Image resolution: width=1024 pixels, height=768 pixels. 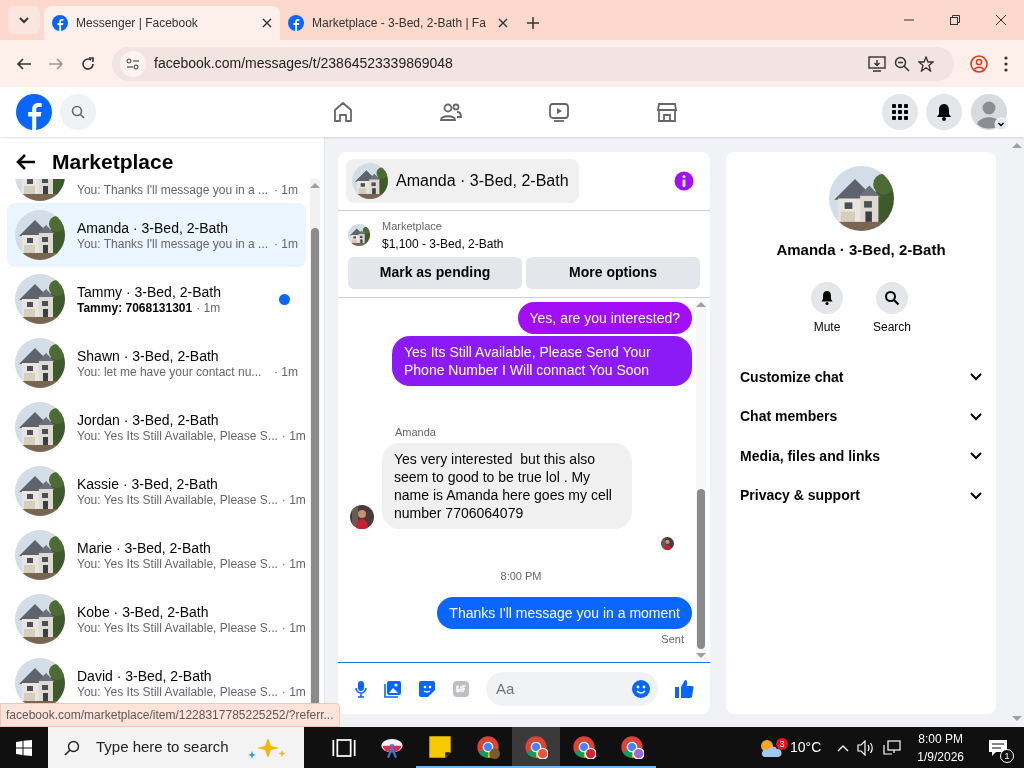 I want to click on restore-icon, so click(x=955, y=20).